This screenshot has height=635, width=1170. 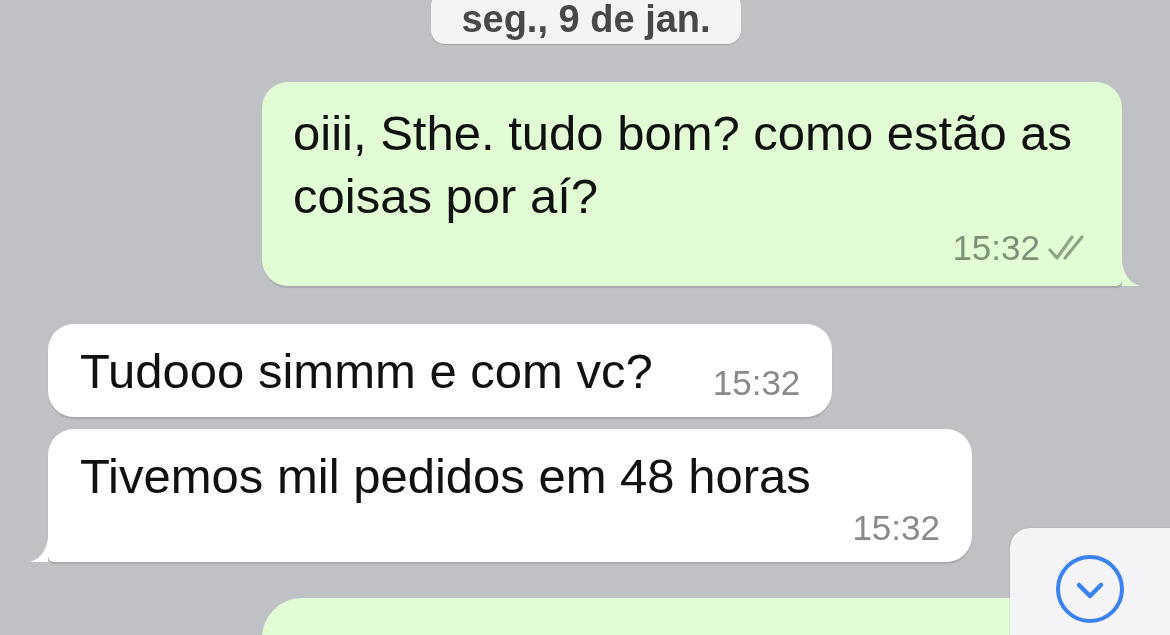 I want to click on scroll-down-button, so click(x=1090, y=581).